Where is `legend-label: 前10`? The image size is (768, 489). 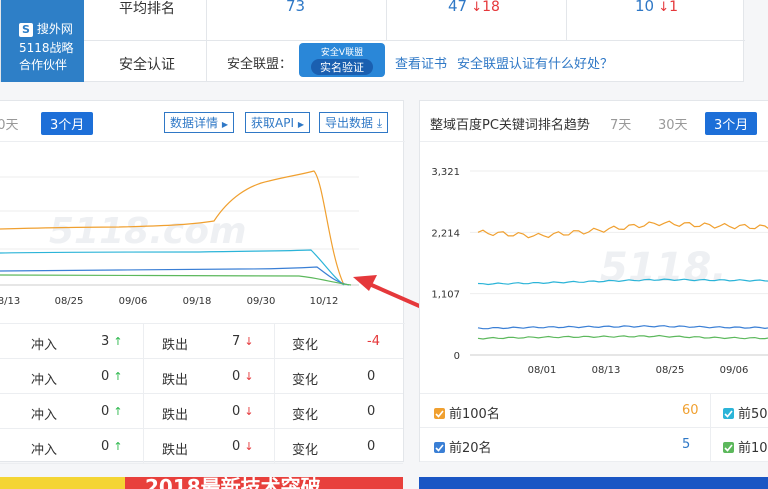 legend-label: 前10 is located at coordinates (753, 448).